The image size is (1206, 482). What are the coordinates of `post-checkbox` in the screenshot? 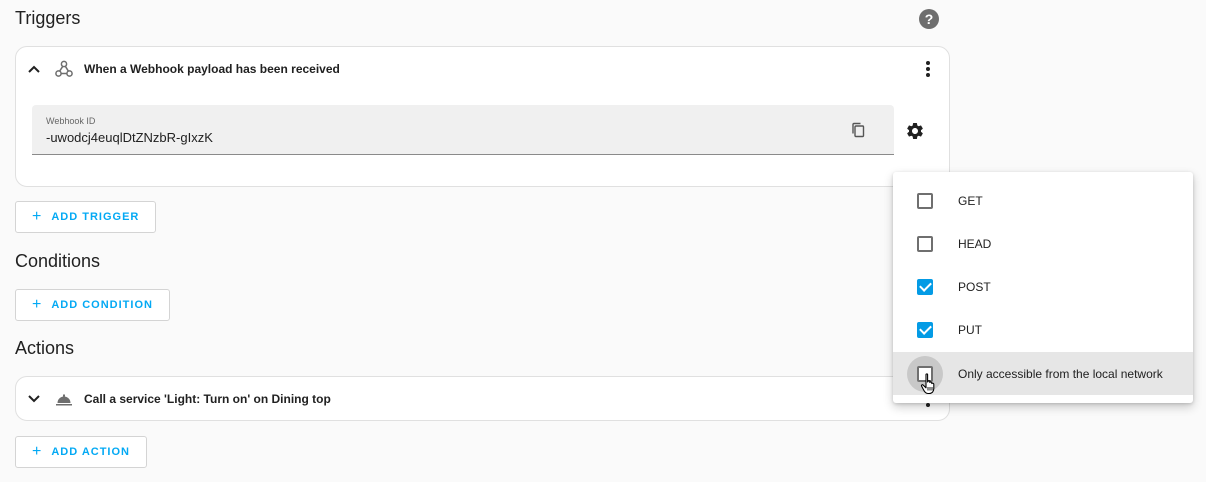 It's located at (925, 286).